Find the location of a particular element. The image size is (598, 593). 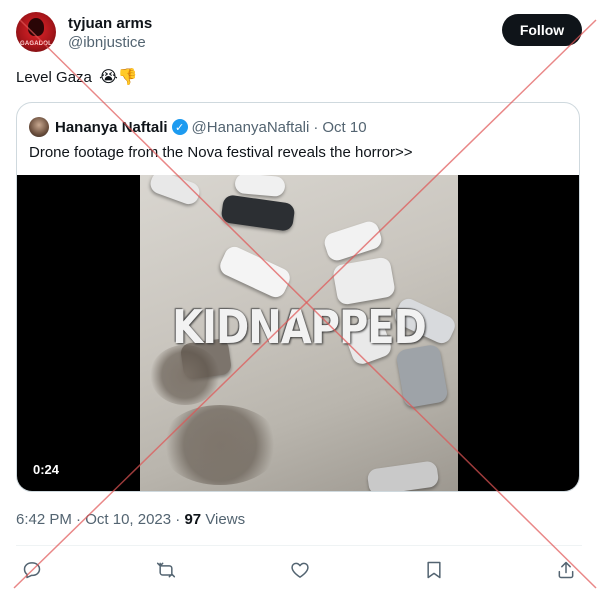

reply-icon is located at coordinates (32, 570).